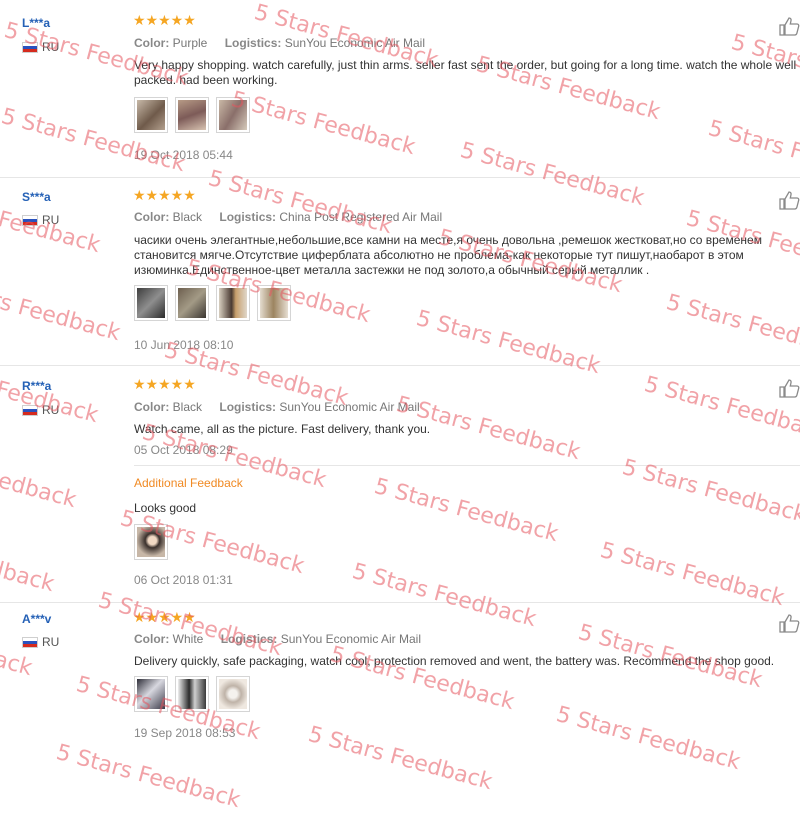  What do you see at coordinates (184, 345) in the screenshot?
I see `review-date: 10 Jun 2018 08:10` at bounding box center [184, 345].